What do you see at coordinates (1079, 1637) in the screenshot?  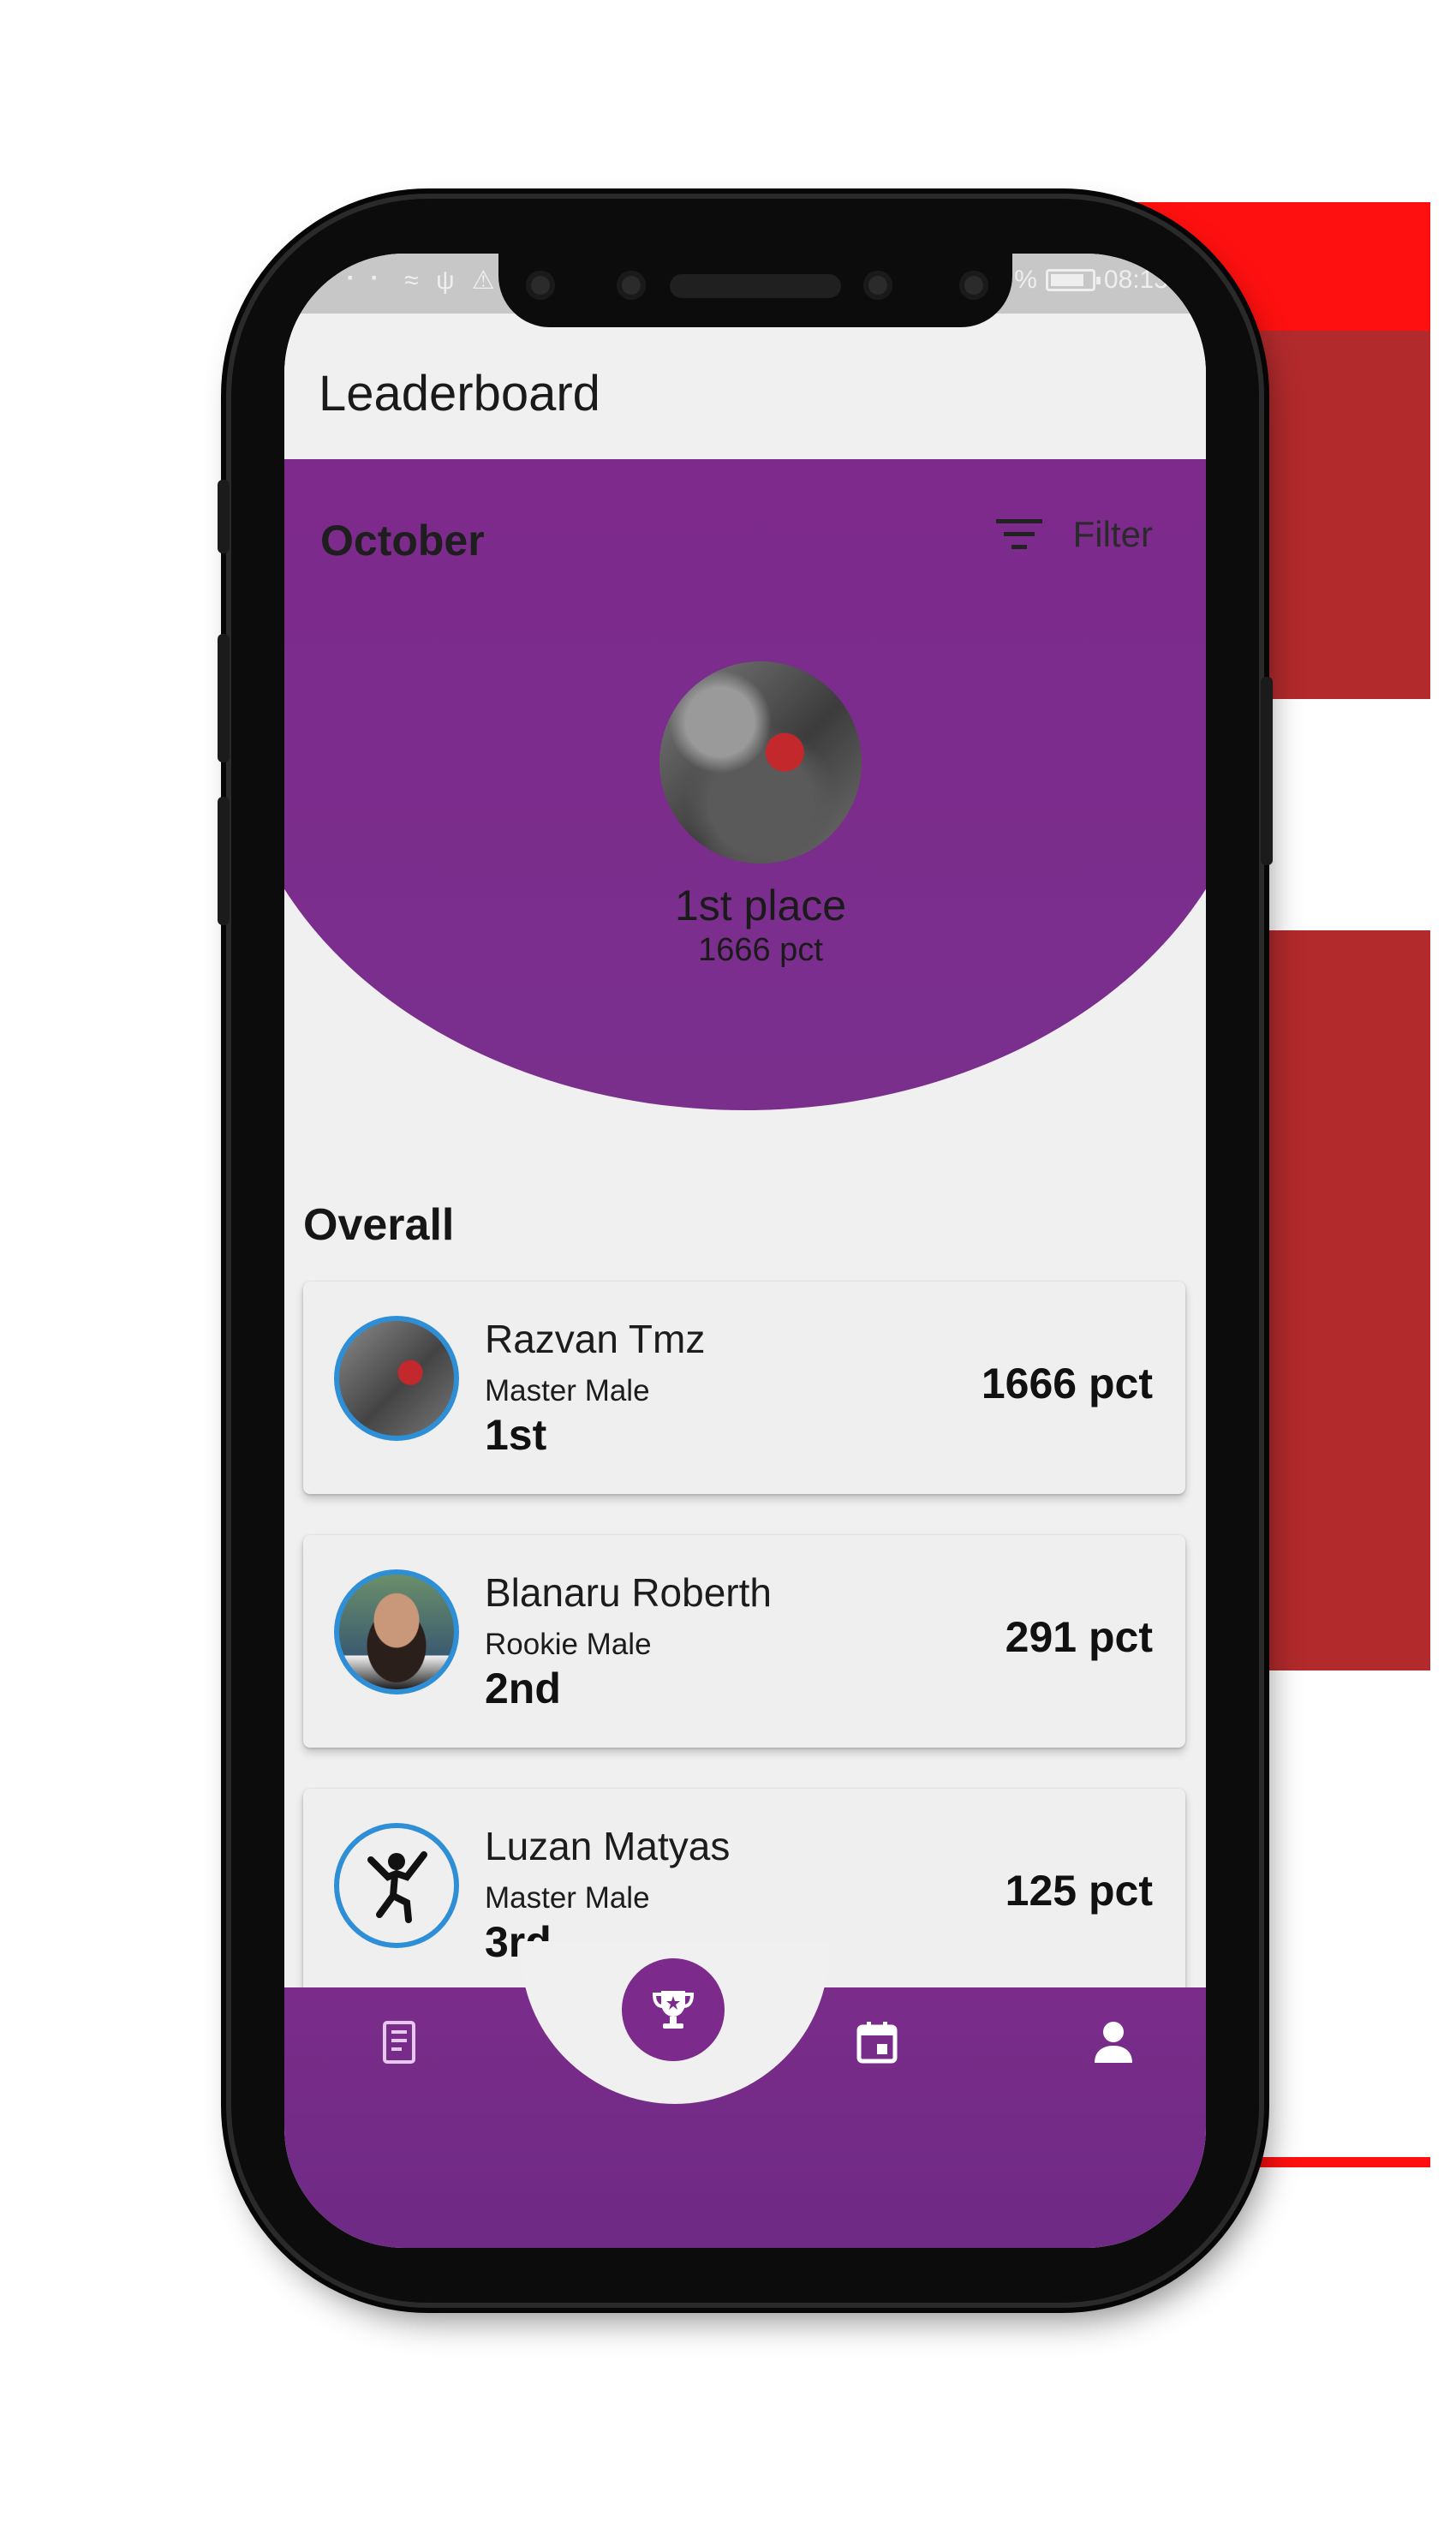 I see `entry-points: 291 pct` at bounding box center [1079, 1637].